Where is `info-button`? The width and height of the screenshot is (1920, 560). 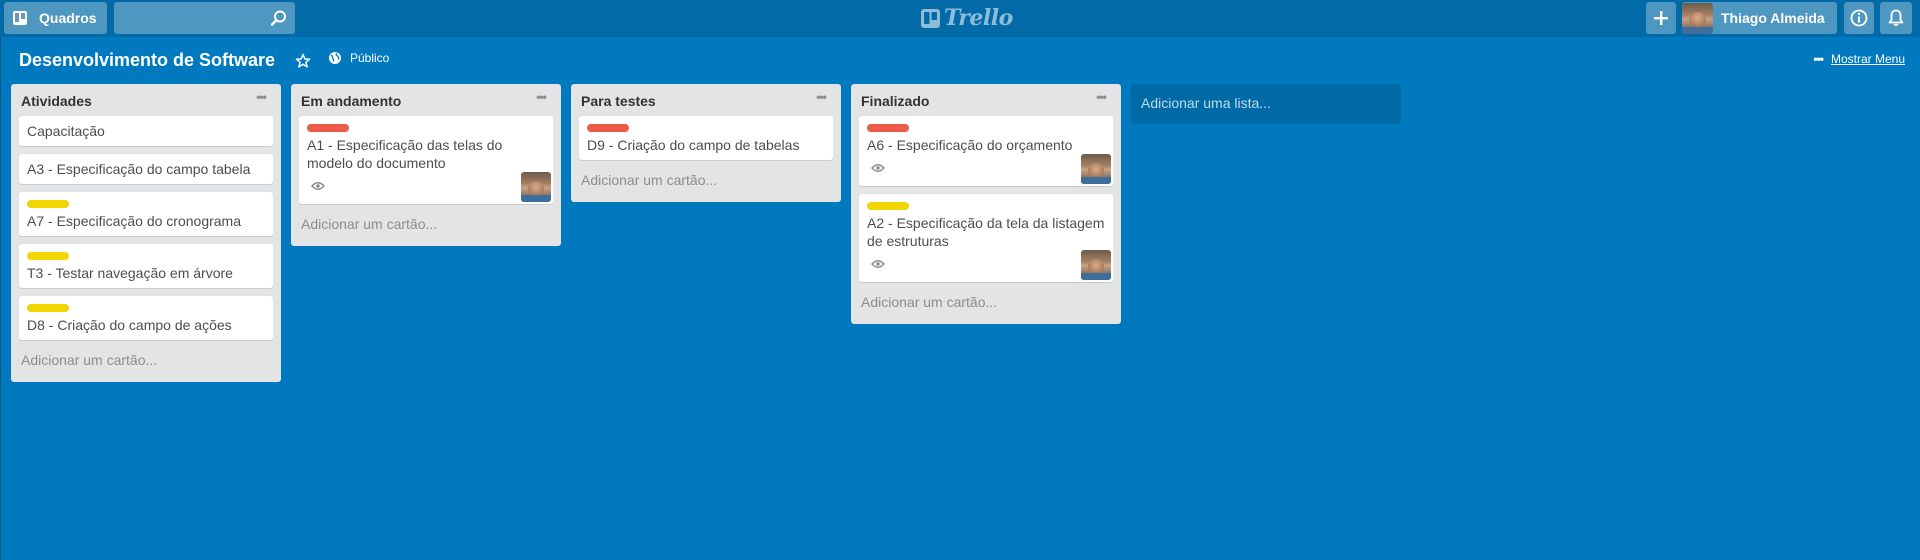 info-button is located at coordinates (1859, 18).